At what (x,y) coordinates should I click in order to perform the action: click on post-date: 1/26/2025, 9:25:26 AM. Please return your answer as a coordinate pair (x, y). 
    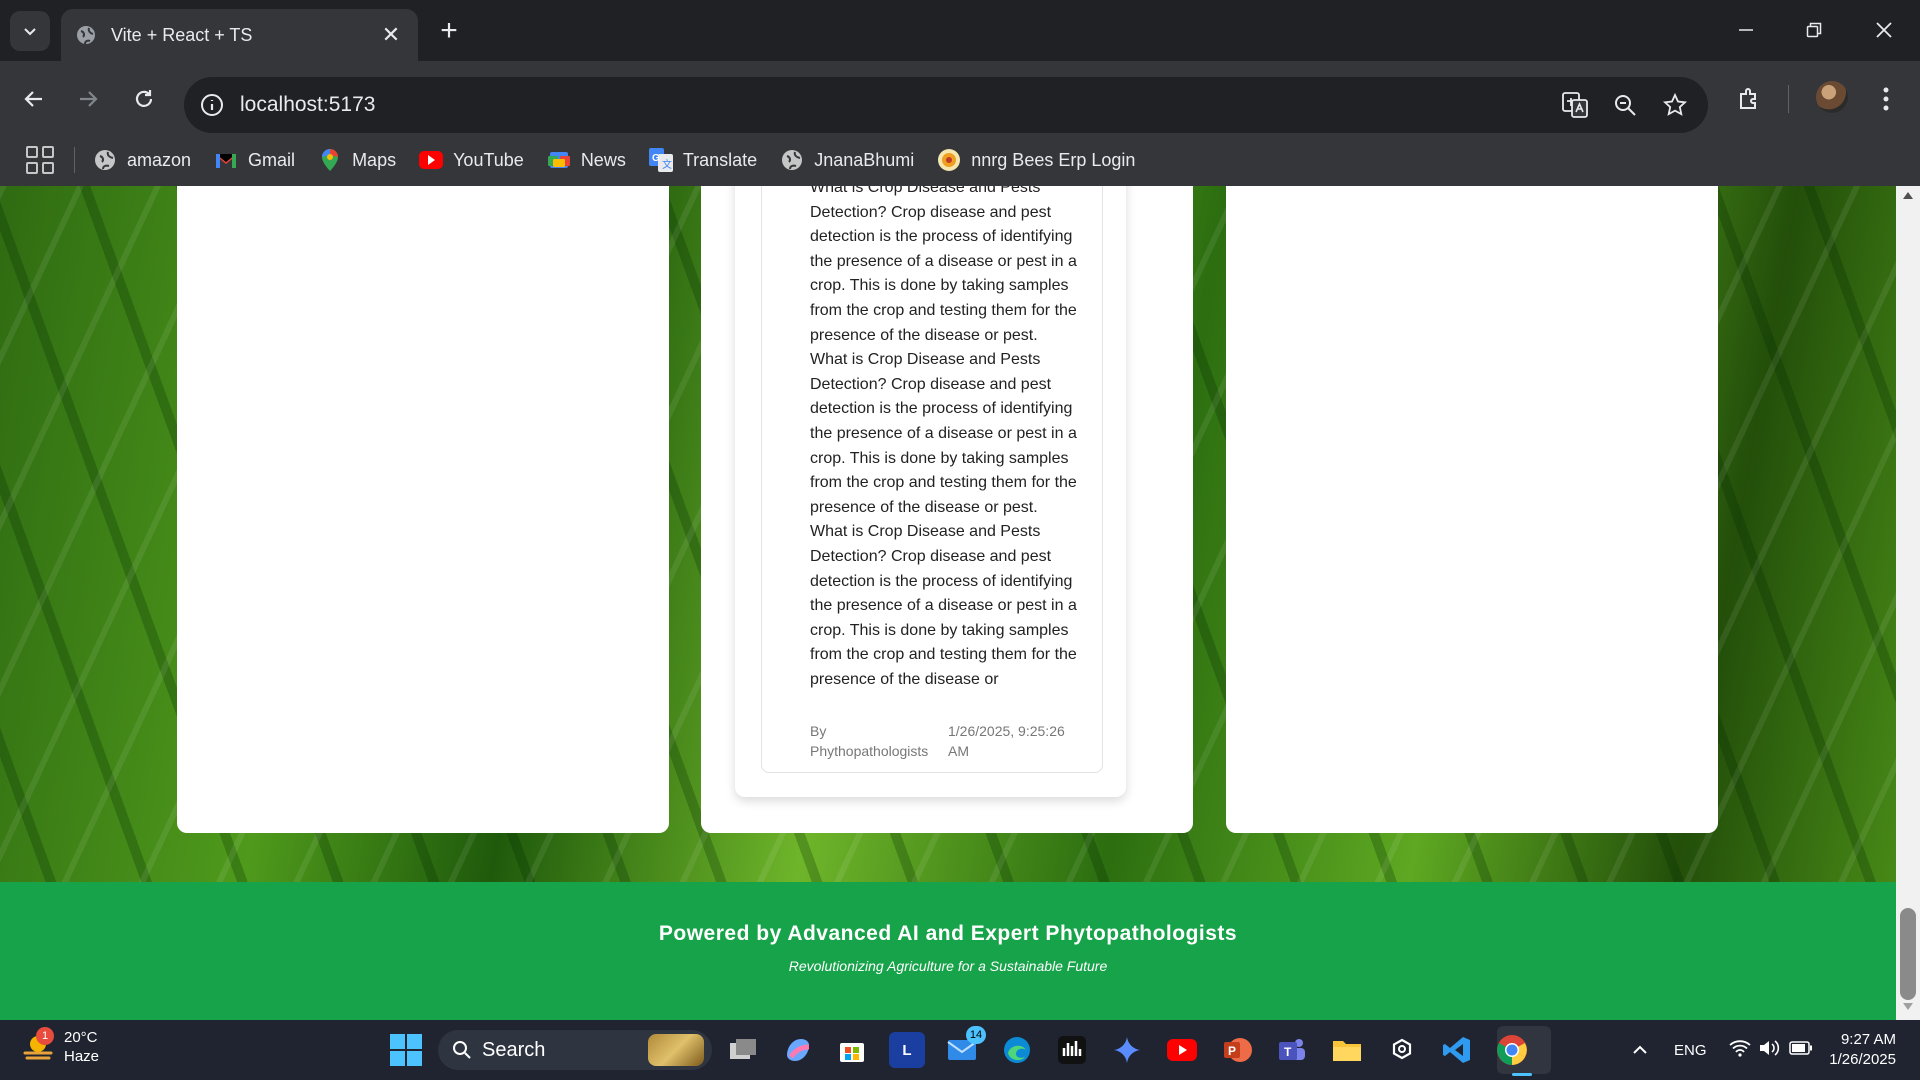
    Looking at the image, I should click on (1006, 741).